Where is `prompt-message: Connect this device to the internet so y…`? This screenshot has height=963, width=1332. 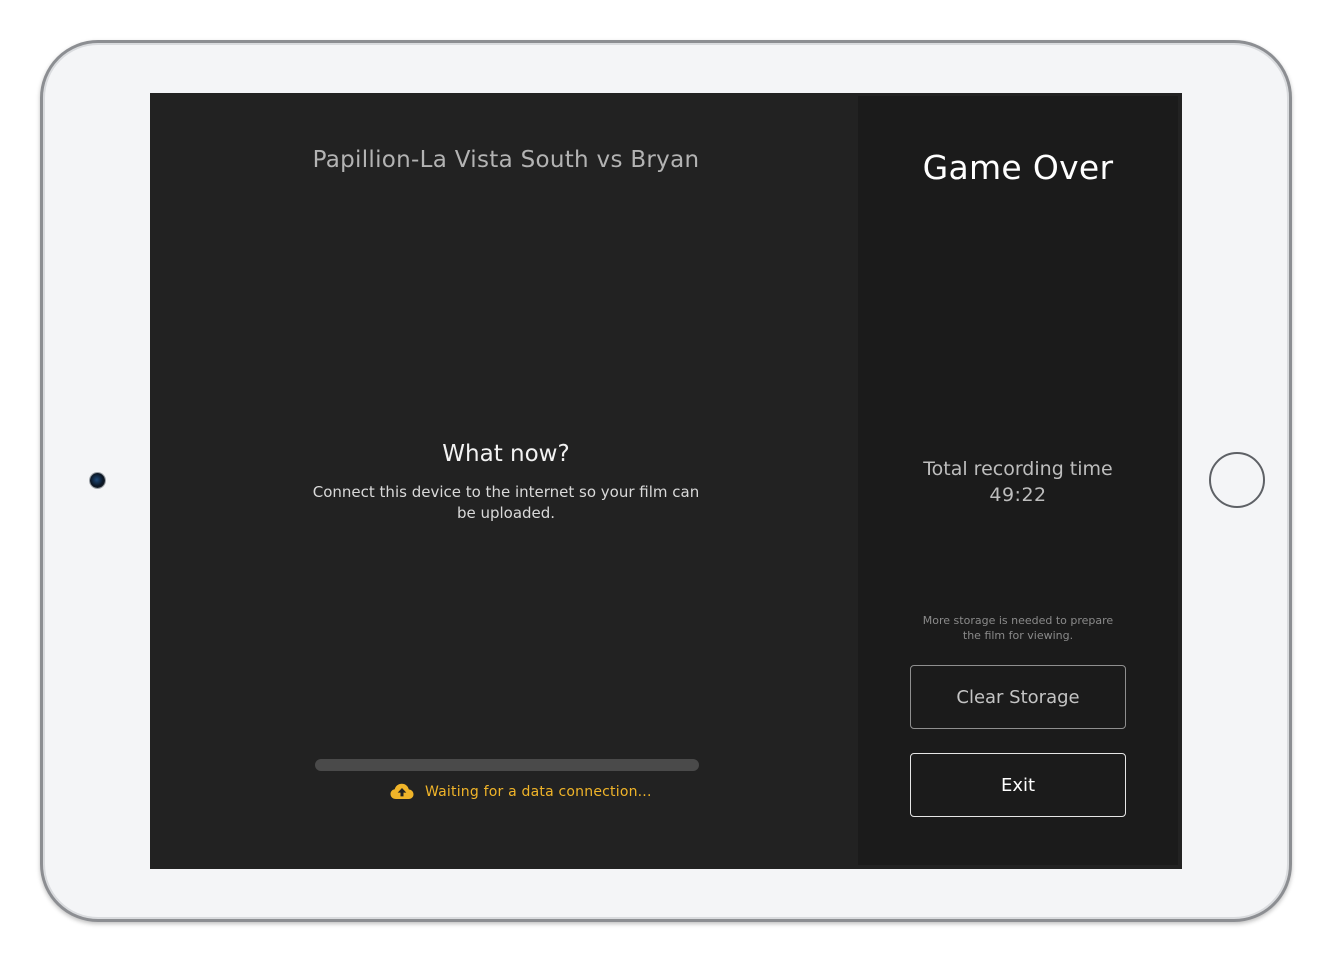 prompt-message: Connect this device to the internet so y… is located at coordinates (506, 502).